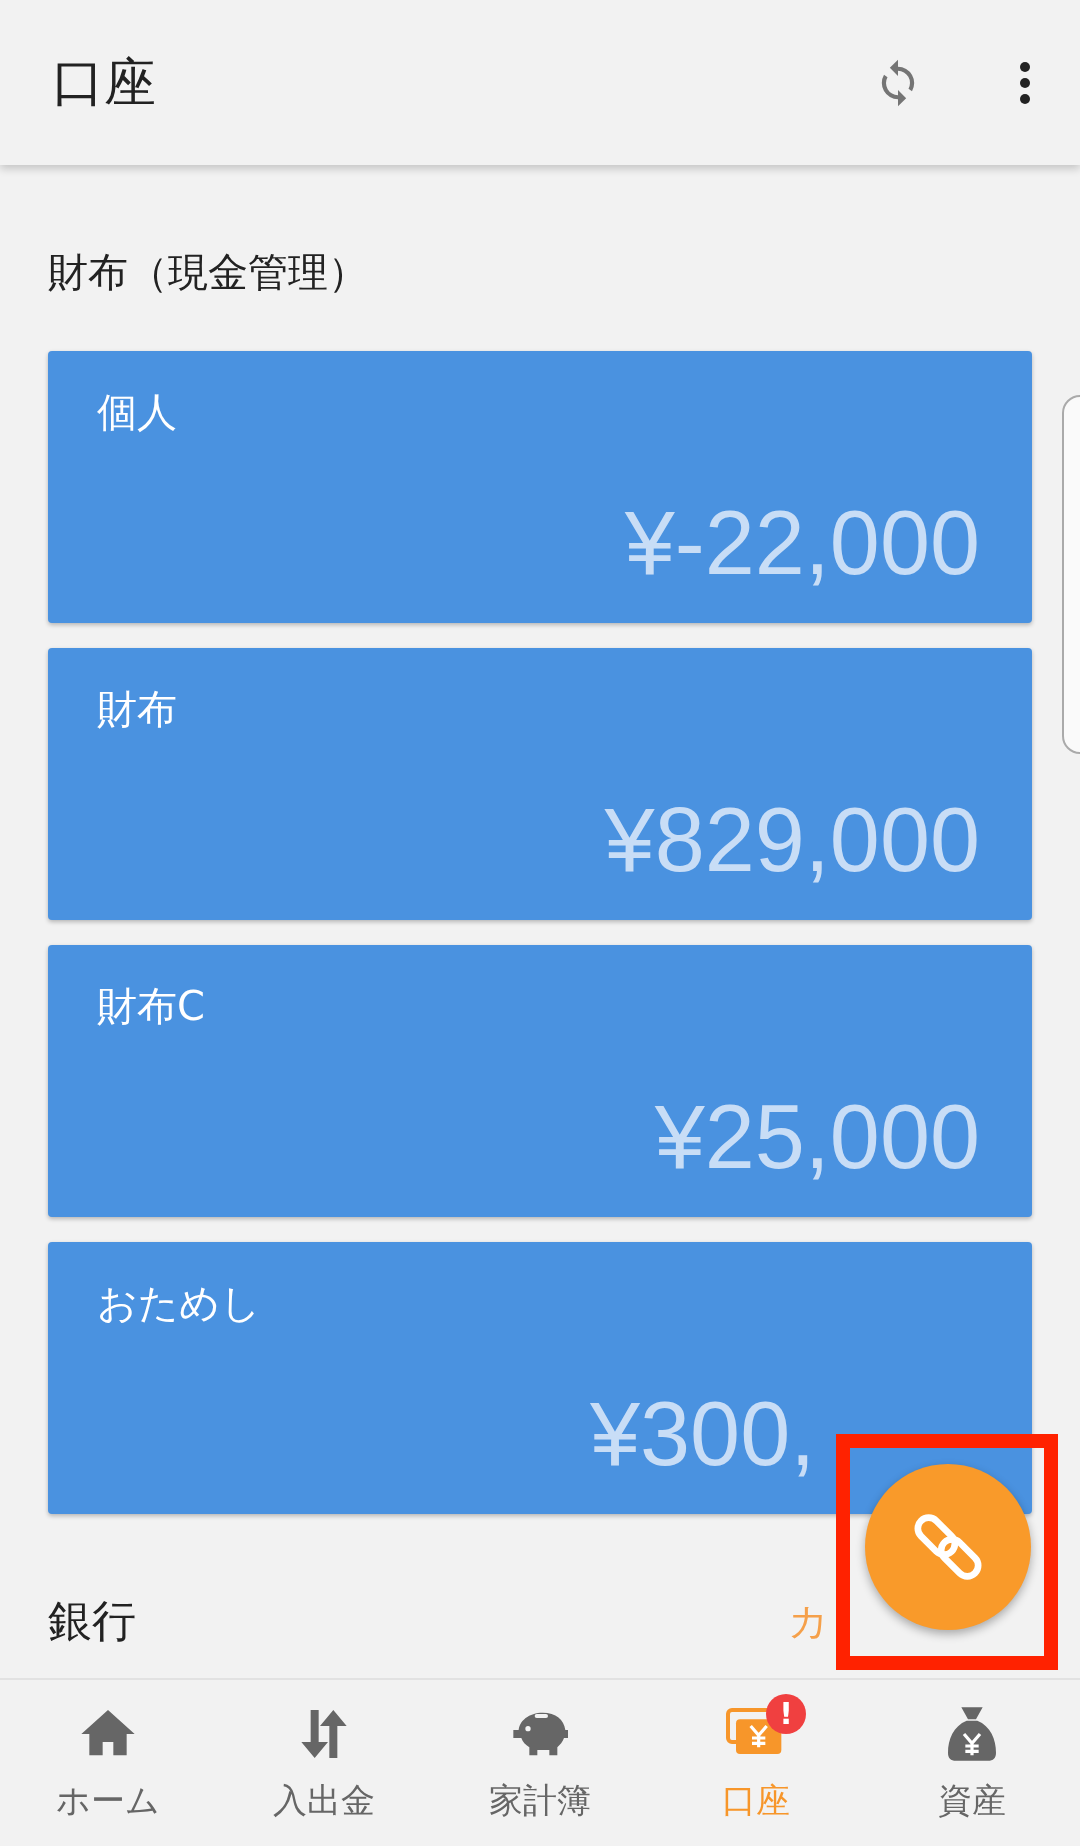 The image size is (1080, 1846). I want to click on account-balance: ¥829,000, so click(792, 840).